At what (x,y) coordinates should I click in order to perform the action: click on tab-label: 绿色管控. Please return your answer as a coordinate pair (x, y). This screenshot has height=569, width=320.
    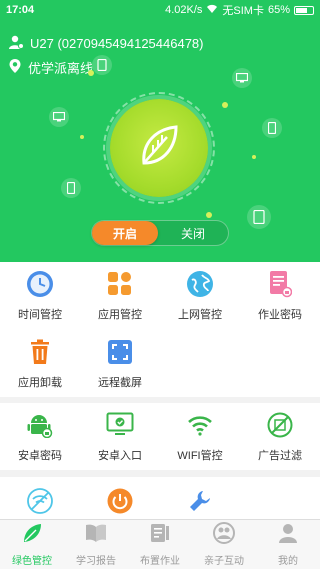
    Looking at the image, I should click on (32, 561).